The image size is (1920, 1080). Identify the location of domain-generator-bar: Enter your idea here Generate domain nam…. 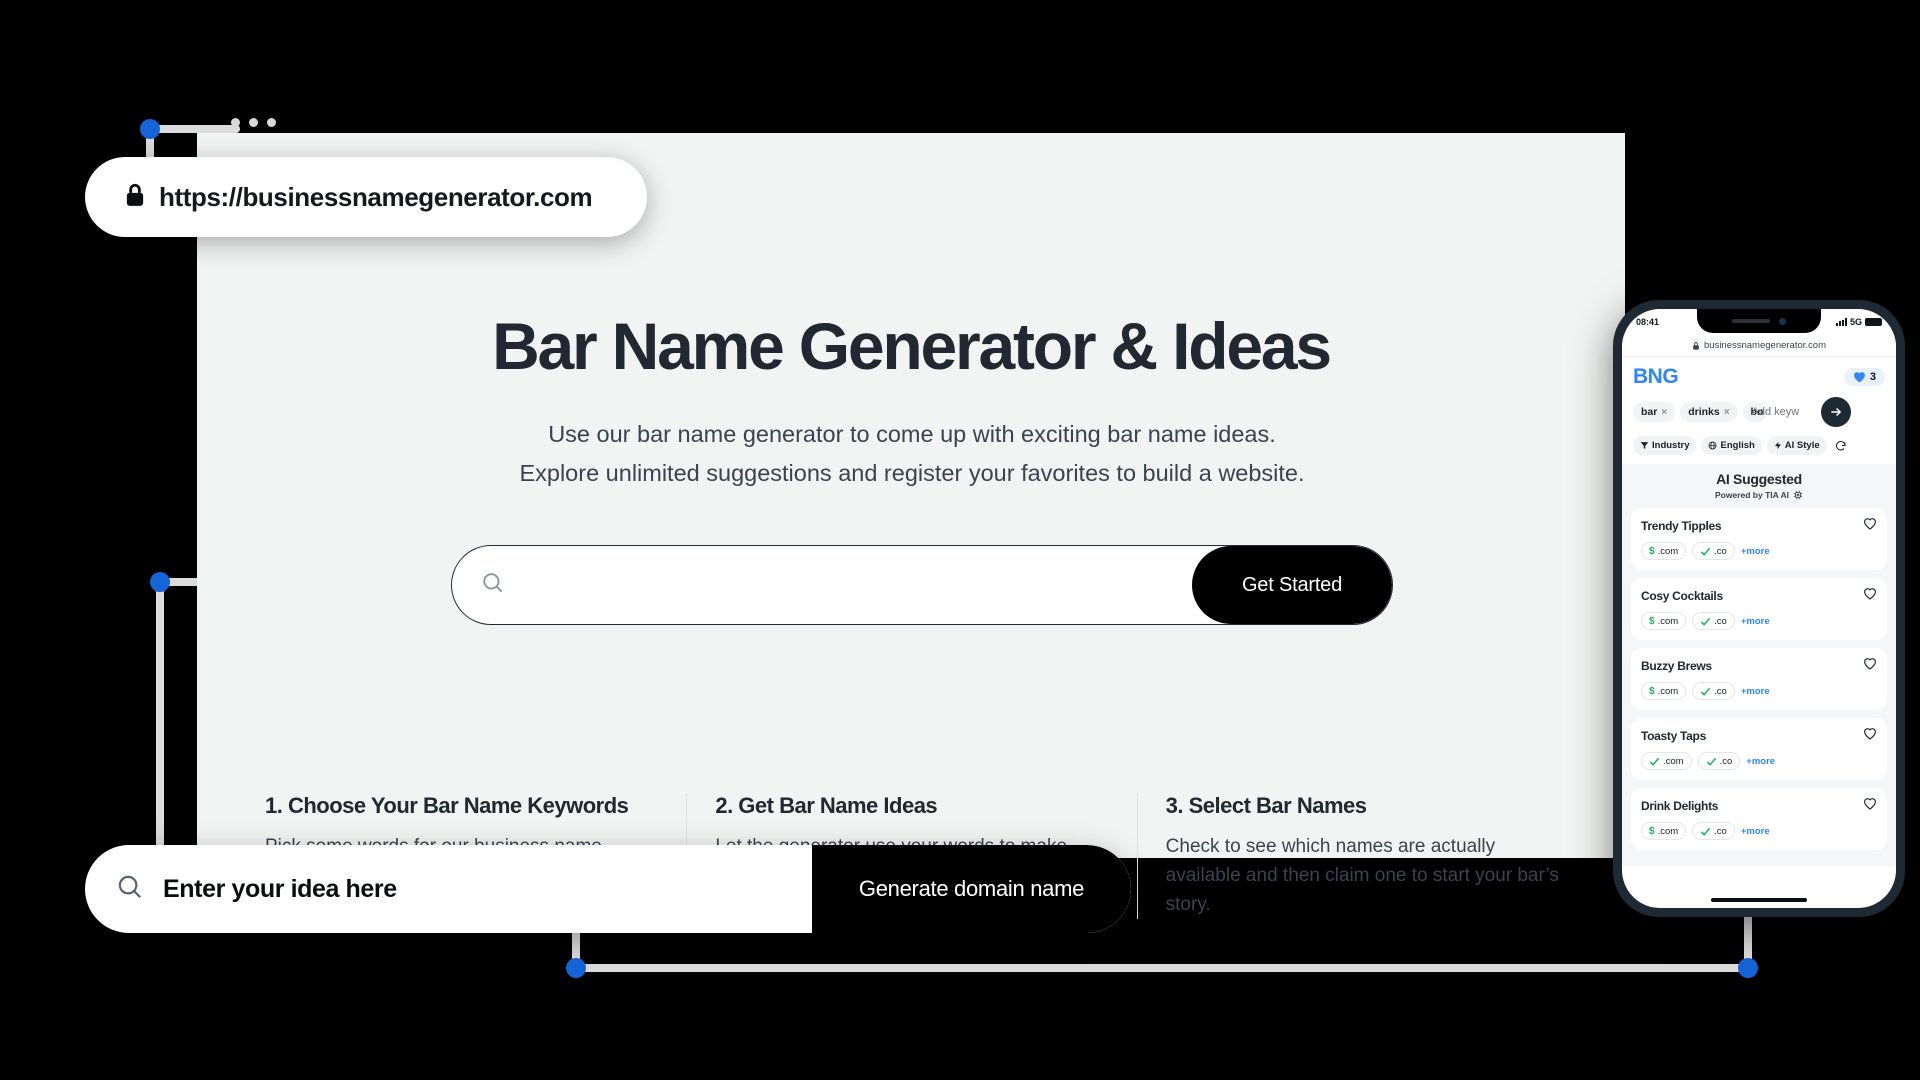
(608, 889).